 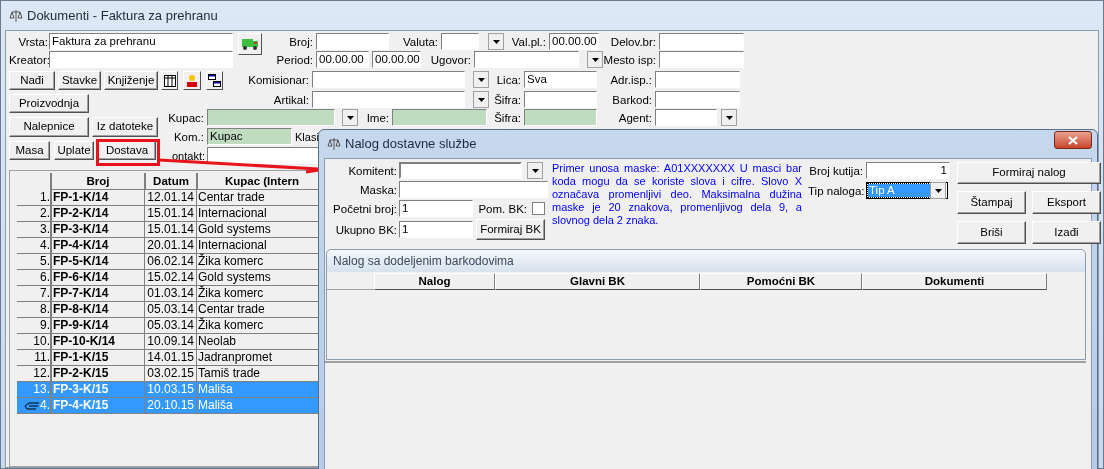 What do you see at coordinates (41, 341) in the screenshot?
I see `row-number: 10.` at bounding box center [41, 341].